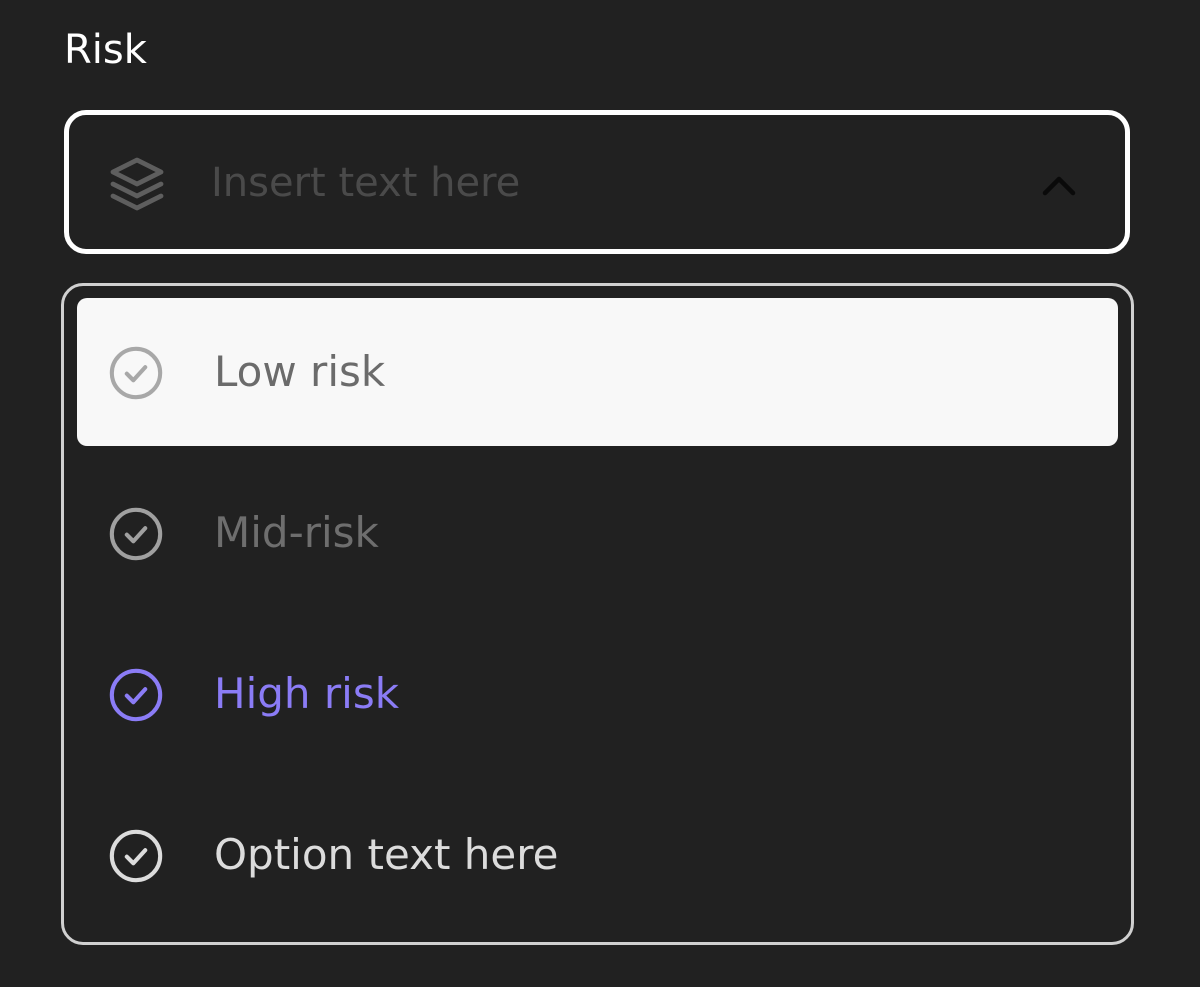 Image resolution: width=1200 pixels, height=987 pixels. Describe the element at coordinates (597, 855) in the screenshot. I see `option-text-here: Option text here` at that location.